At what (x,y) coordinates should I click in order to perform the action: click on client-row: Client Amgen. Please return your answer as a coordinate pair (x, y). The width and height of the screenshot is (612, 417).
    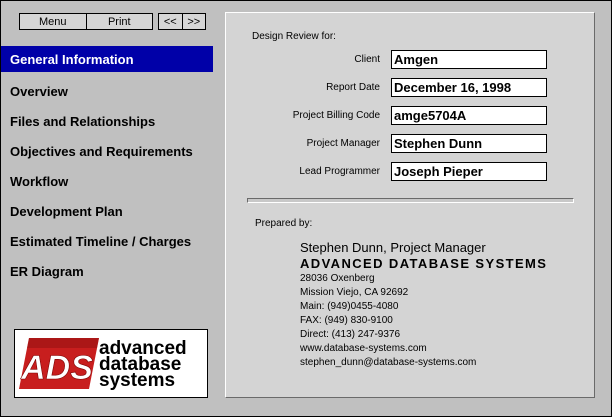
    Looking at the image, I should click on (411, 60).